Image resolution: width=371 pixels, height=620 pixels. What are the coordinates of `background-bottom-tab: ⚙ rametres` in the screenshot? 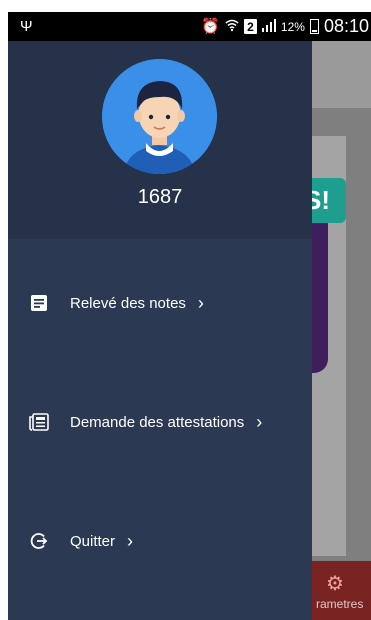 It's located at (339, 590).